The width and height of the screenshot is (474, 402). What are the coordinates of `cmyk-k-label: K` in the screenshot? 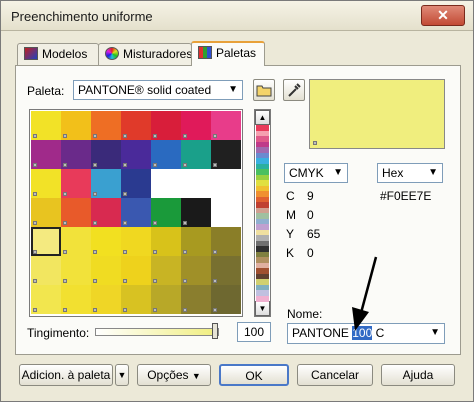 It's located at (290, 253).